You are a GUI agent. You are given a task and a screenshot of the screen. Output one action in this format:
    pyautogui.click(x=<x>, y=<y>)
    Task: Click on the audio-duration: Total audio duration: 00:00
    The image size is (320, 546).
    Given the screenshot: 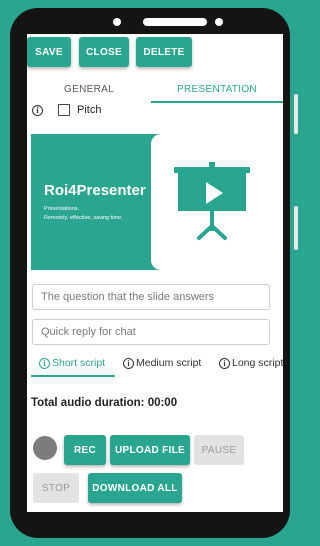 What is the action you would take?
    pyautogui.click(x=104, y=403)
    